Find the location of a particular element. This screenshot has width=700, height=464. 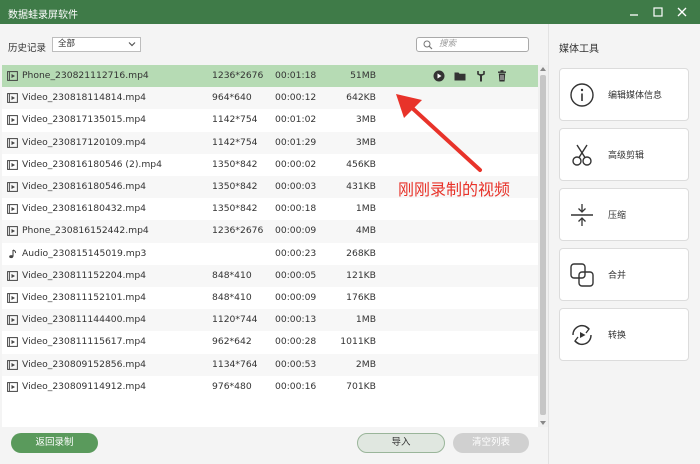

tool-label: 合并 is located at coordinates (617, 276).